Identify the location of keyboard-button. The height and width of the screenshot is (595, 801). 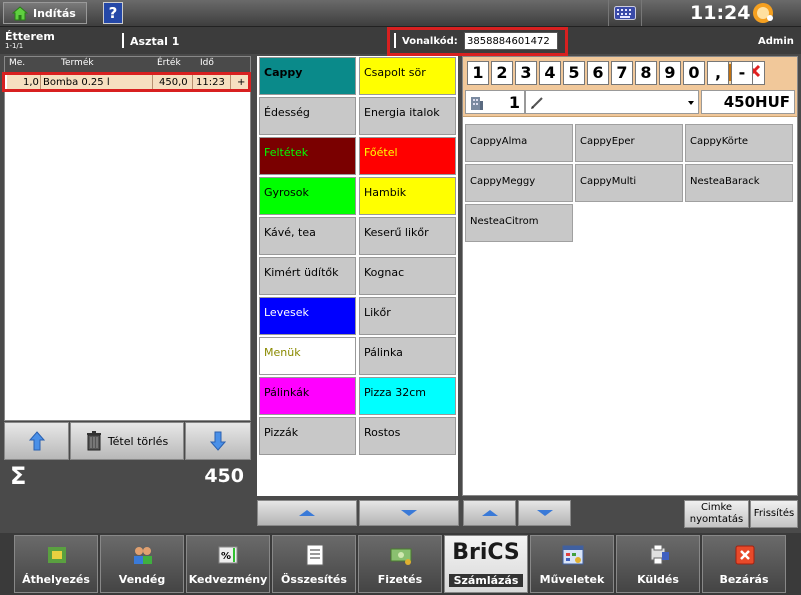
(625, 13).